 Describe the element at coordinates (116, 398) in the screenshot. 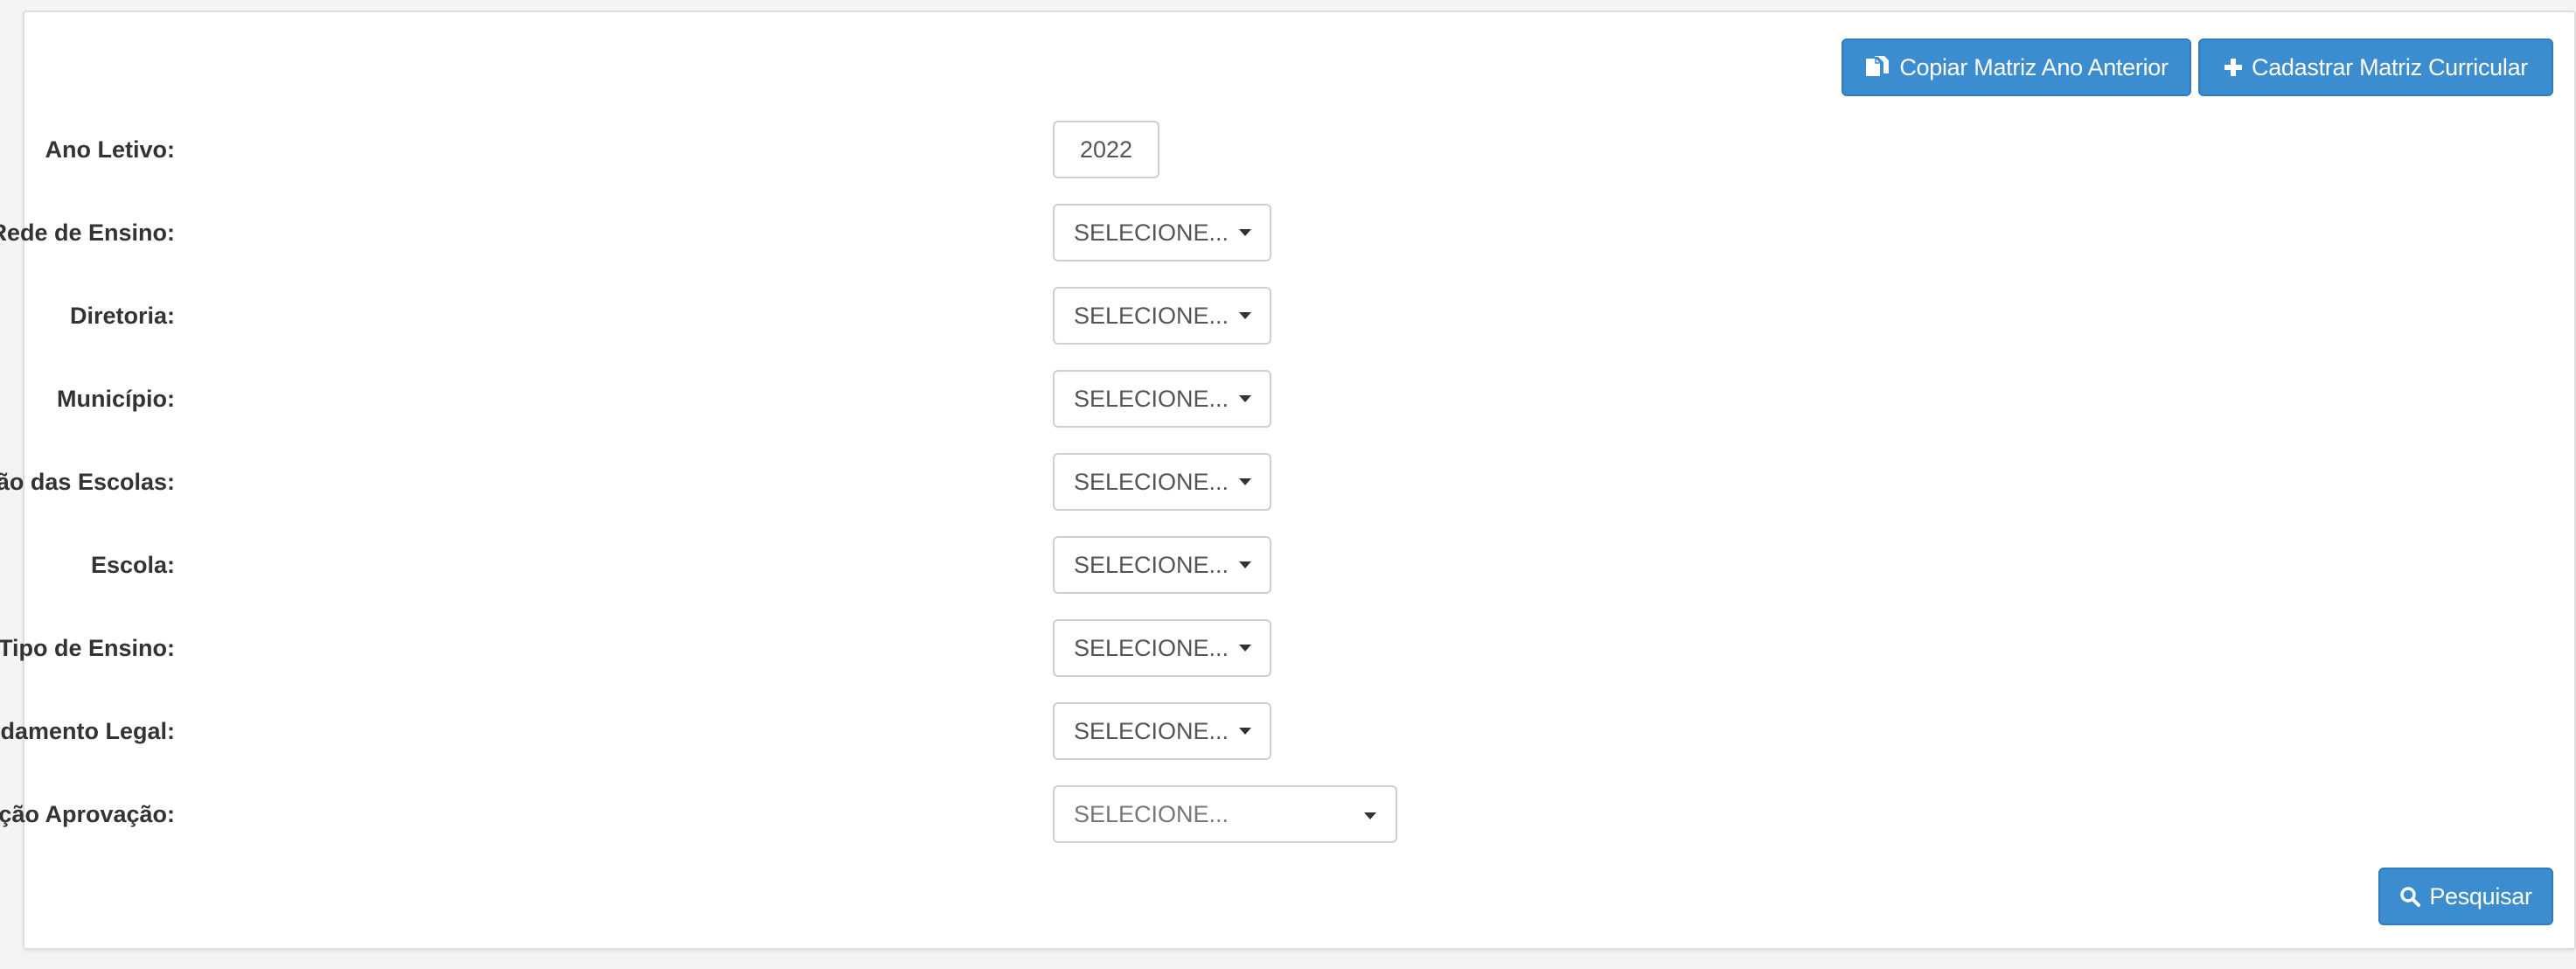

I see `municipio-label: Município:` at that location.